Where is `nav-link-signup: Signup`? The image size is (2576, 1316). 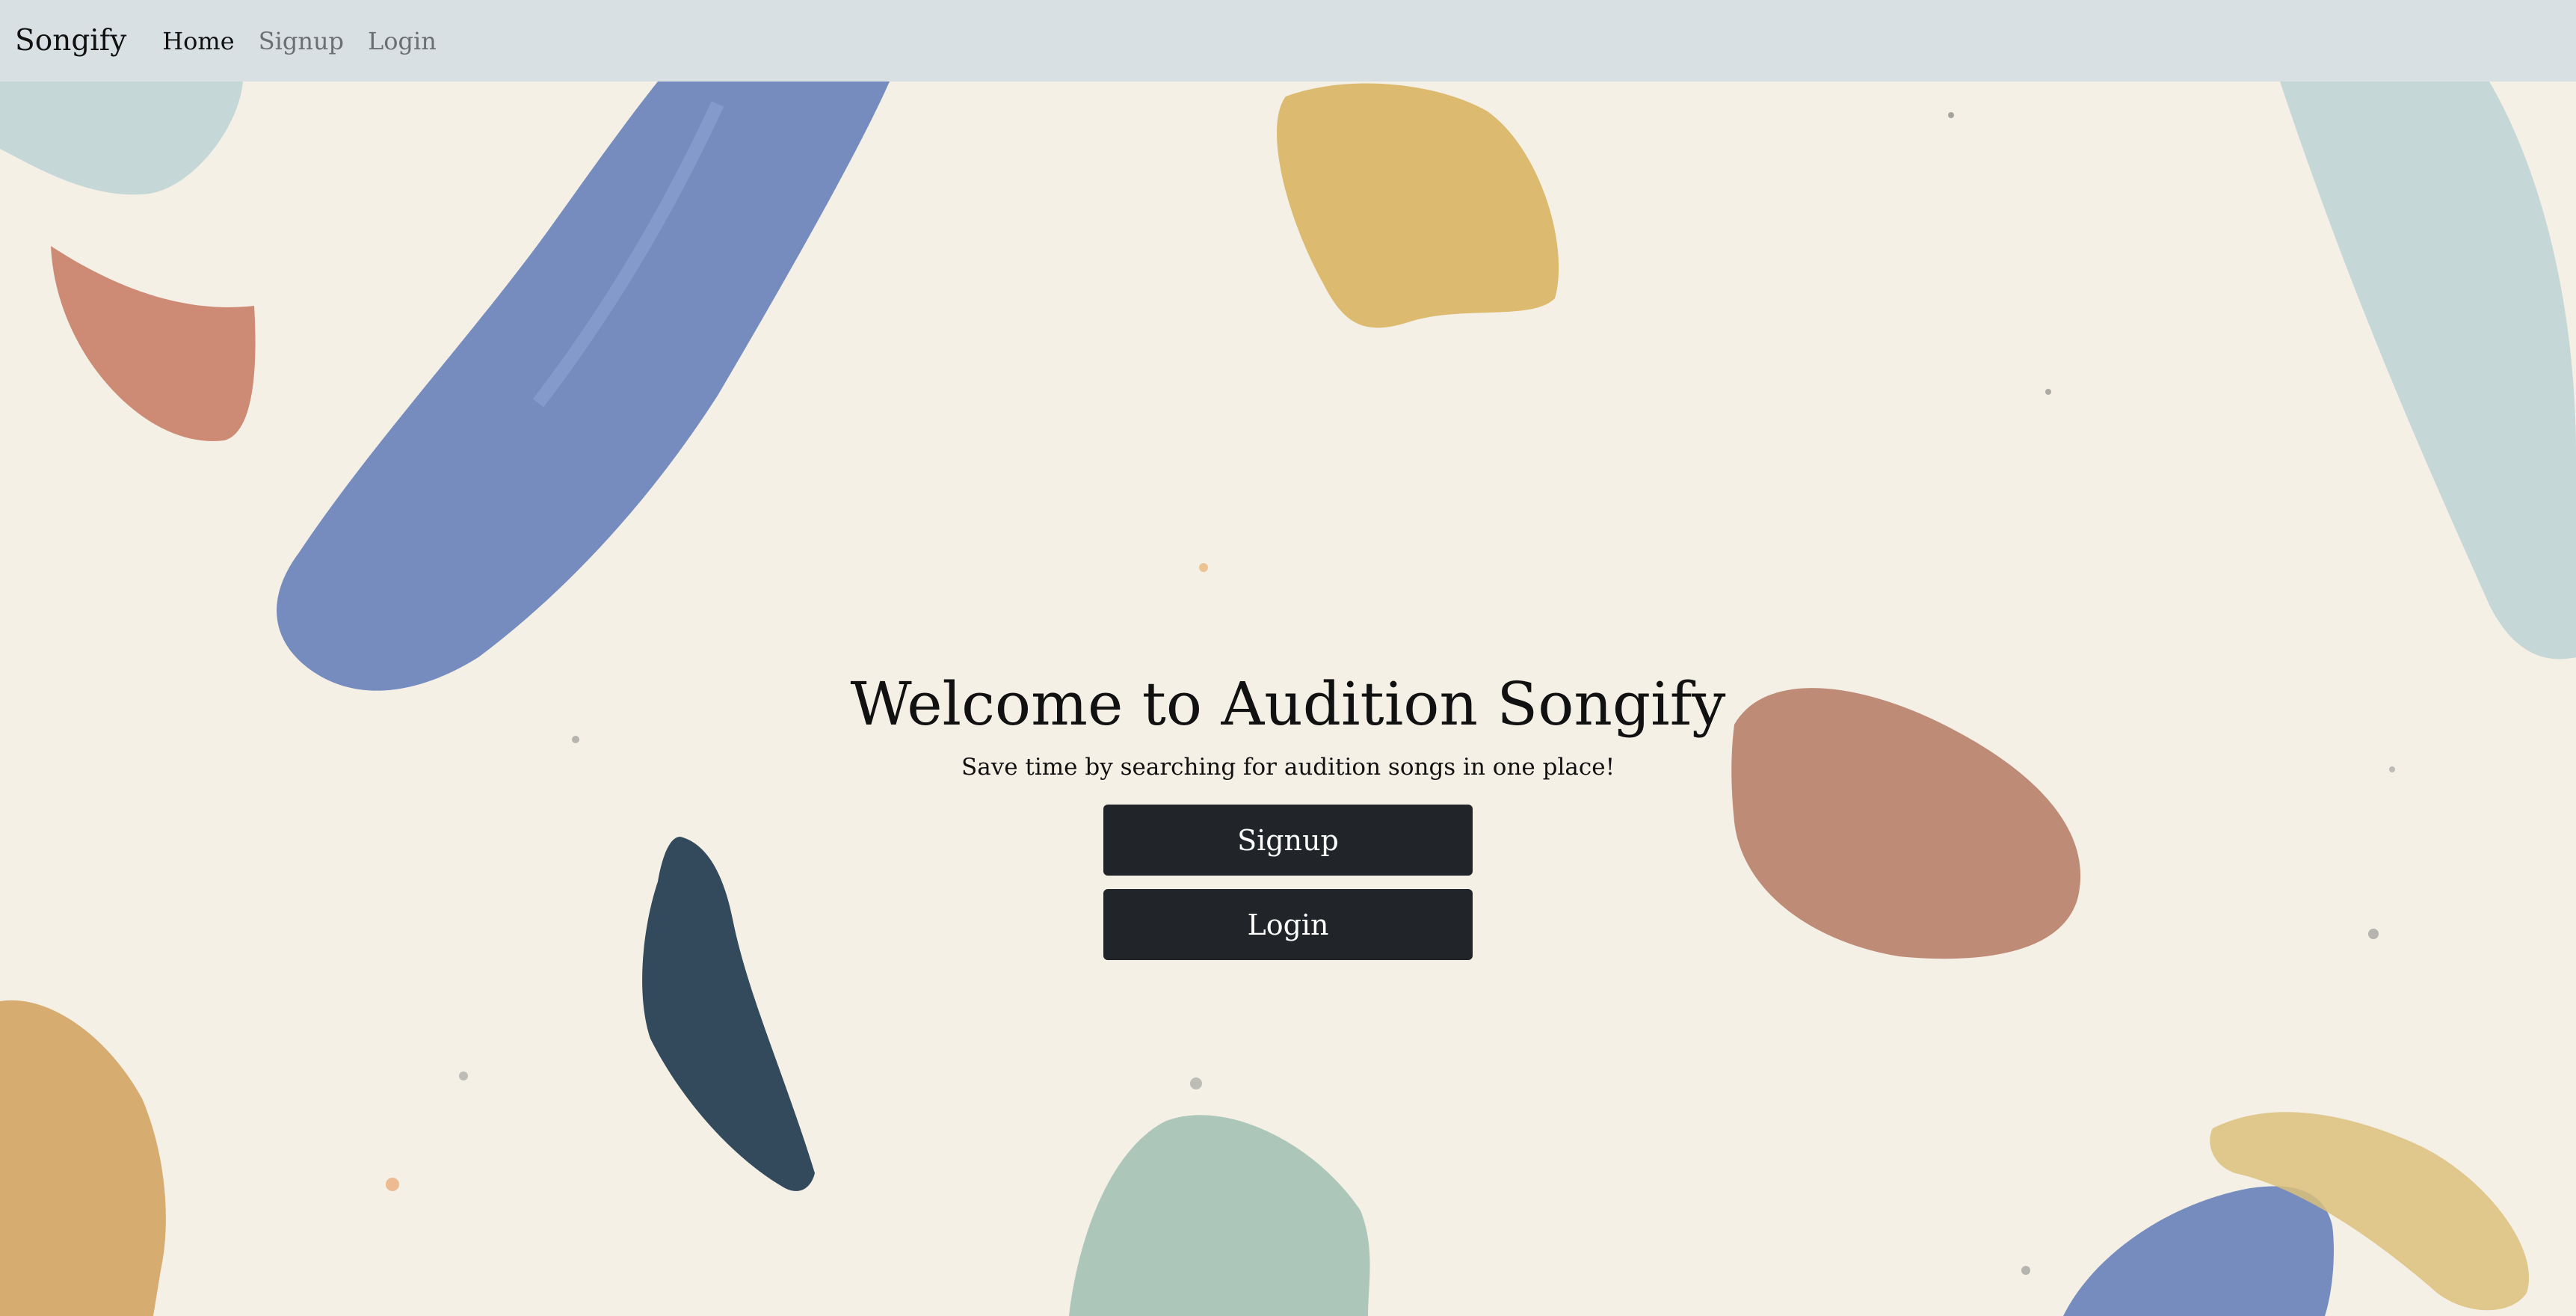
nav-link-signup: Signup is located at coordinates (301, 41).